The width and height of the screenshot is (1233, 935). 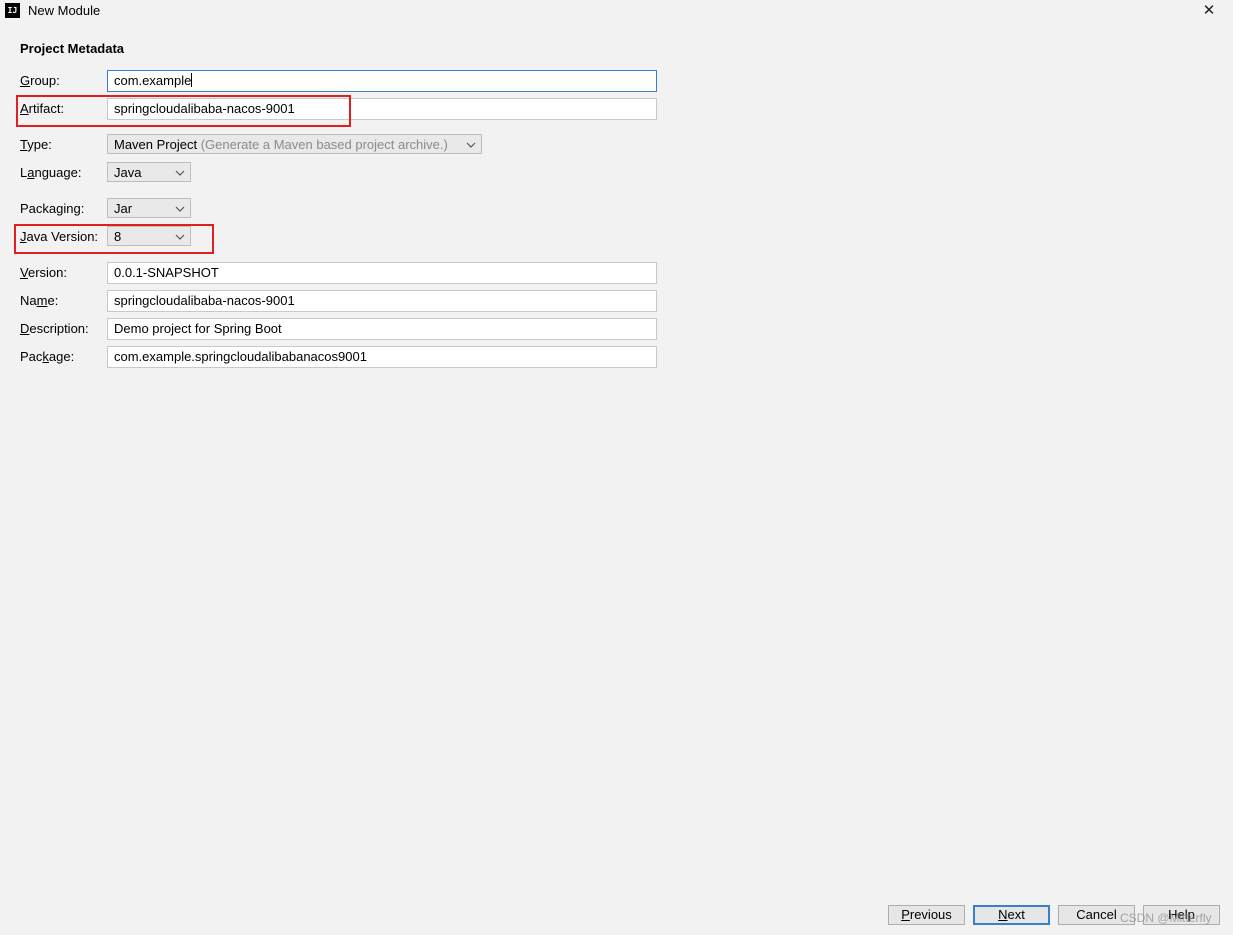 What do you see at coordinates (192, 80) in the screenshot?
I see `text-caret` at bounding box center [192, 80].